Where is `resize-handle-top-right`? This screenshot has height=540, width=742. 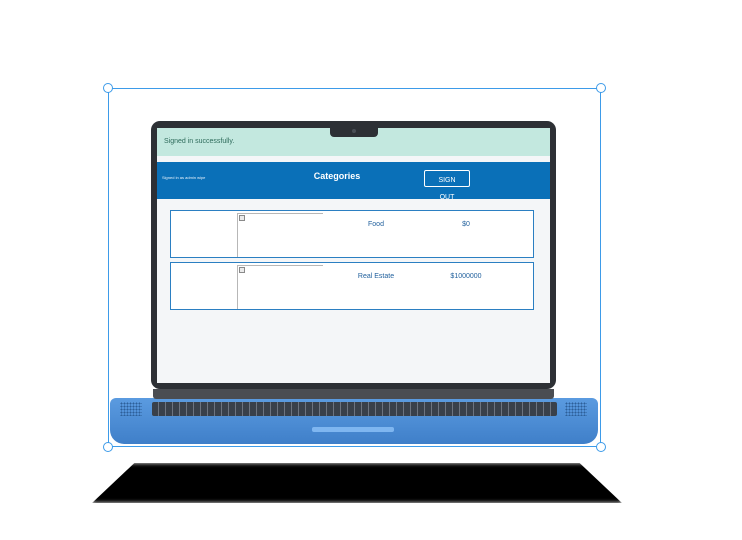
resize-handle-top-right is located at coordinates (601, 88).